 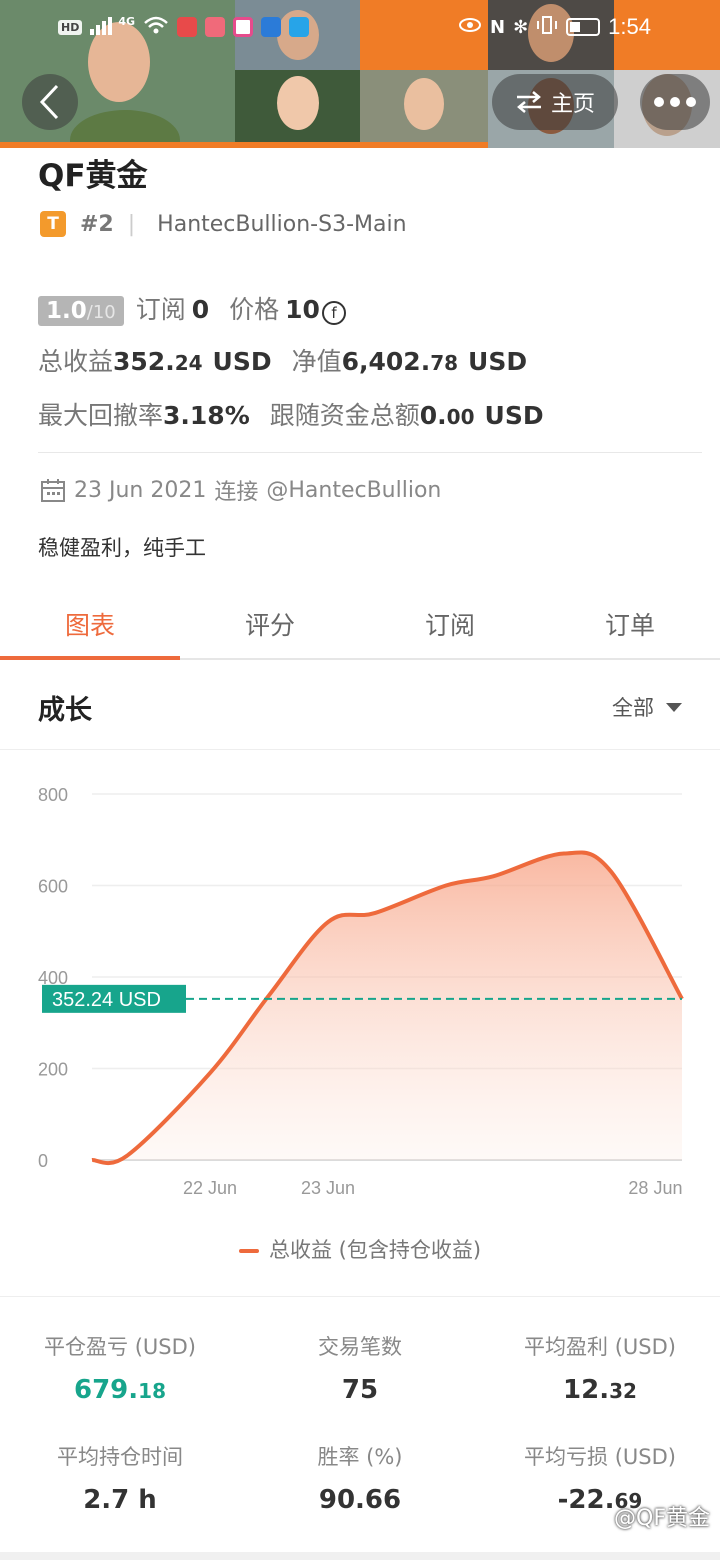 I want to click on x-tick-label: 23 Jun, so click(x=328, y=1188).